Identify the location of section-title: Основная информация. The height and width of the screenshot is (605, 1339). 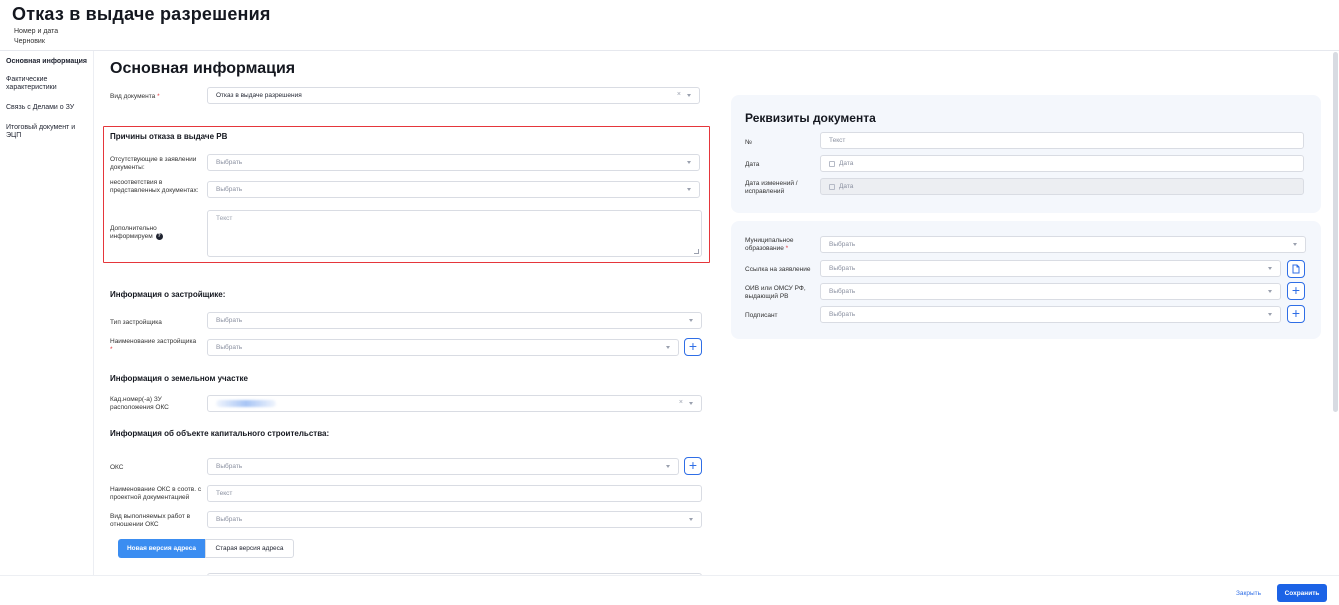
(203, 68).